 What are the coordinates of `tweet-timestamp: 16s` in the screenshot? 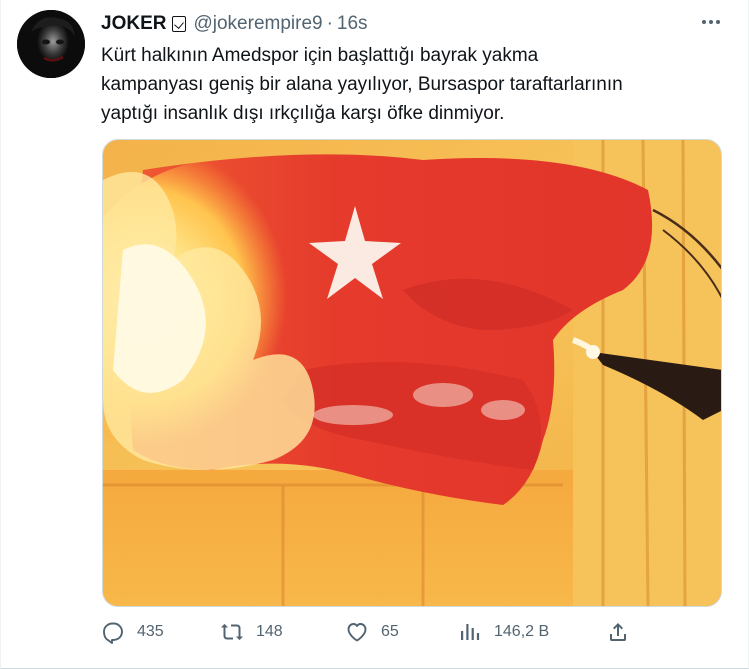 It's located at (352, 24).